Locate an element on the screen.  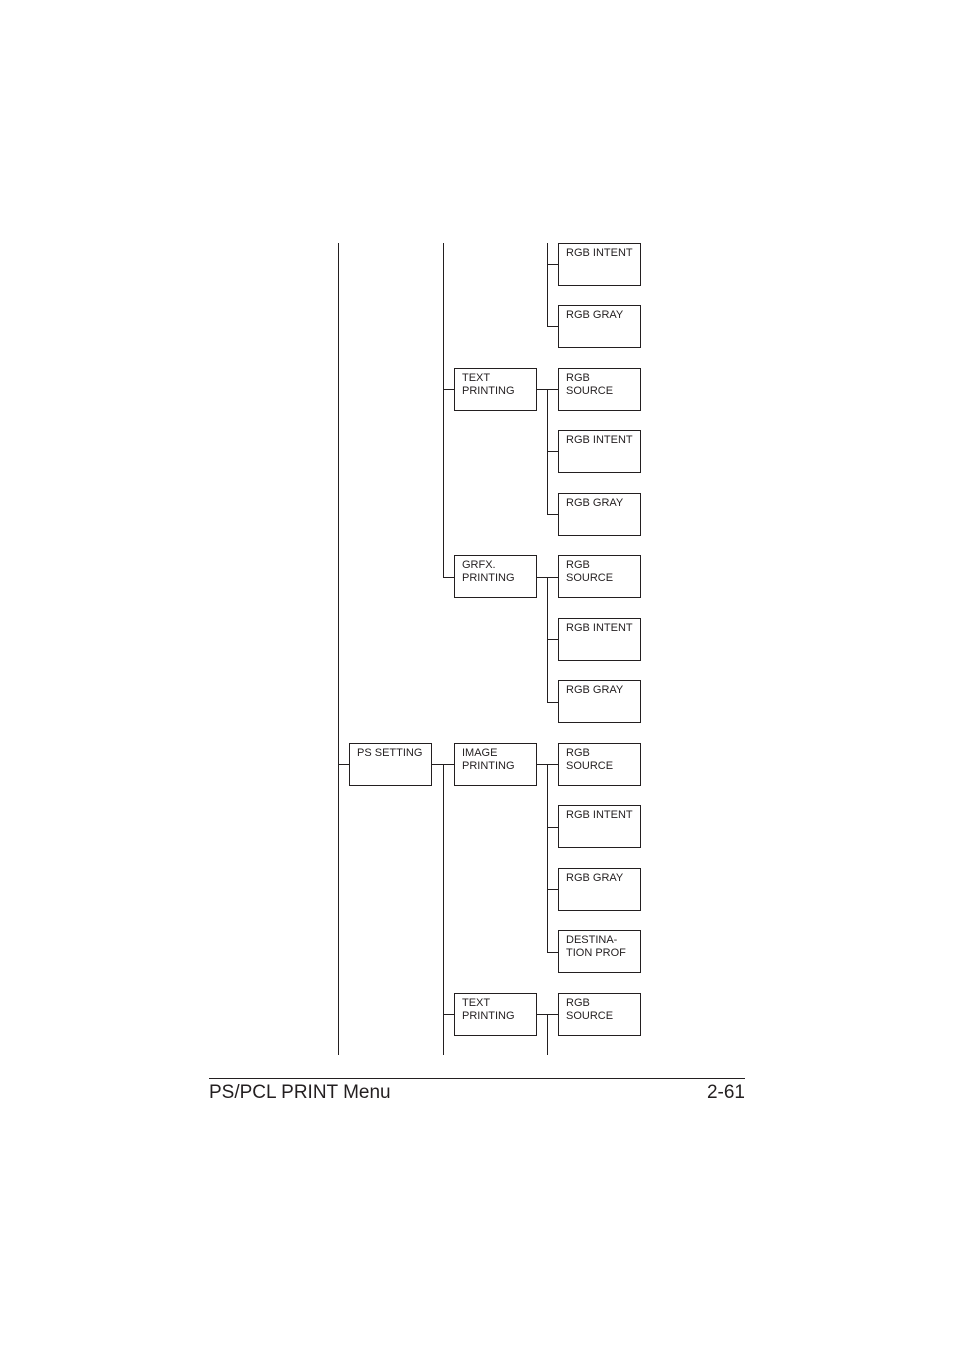
tree-branch-rgb-gray-d is located at coordinates (552, 889).